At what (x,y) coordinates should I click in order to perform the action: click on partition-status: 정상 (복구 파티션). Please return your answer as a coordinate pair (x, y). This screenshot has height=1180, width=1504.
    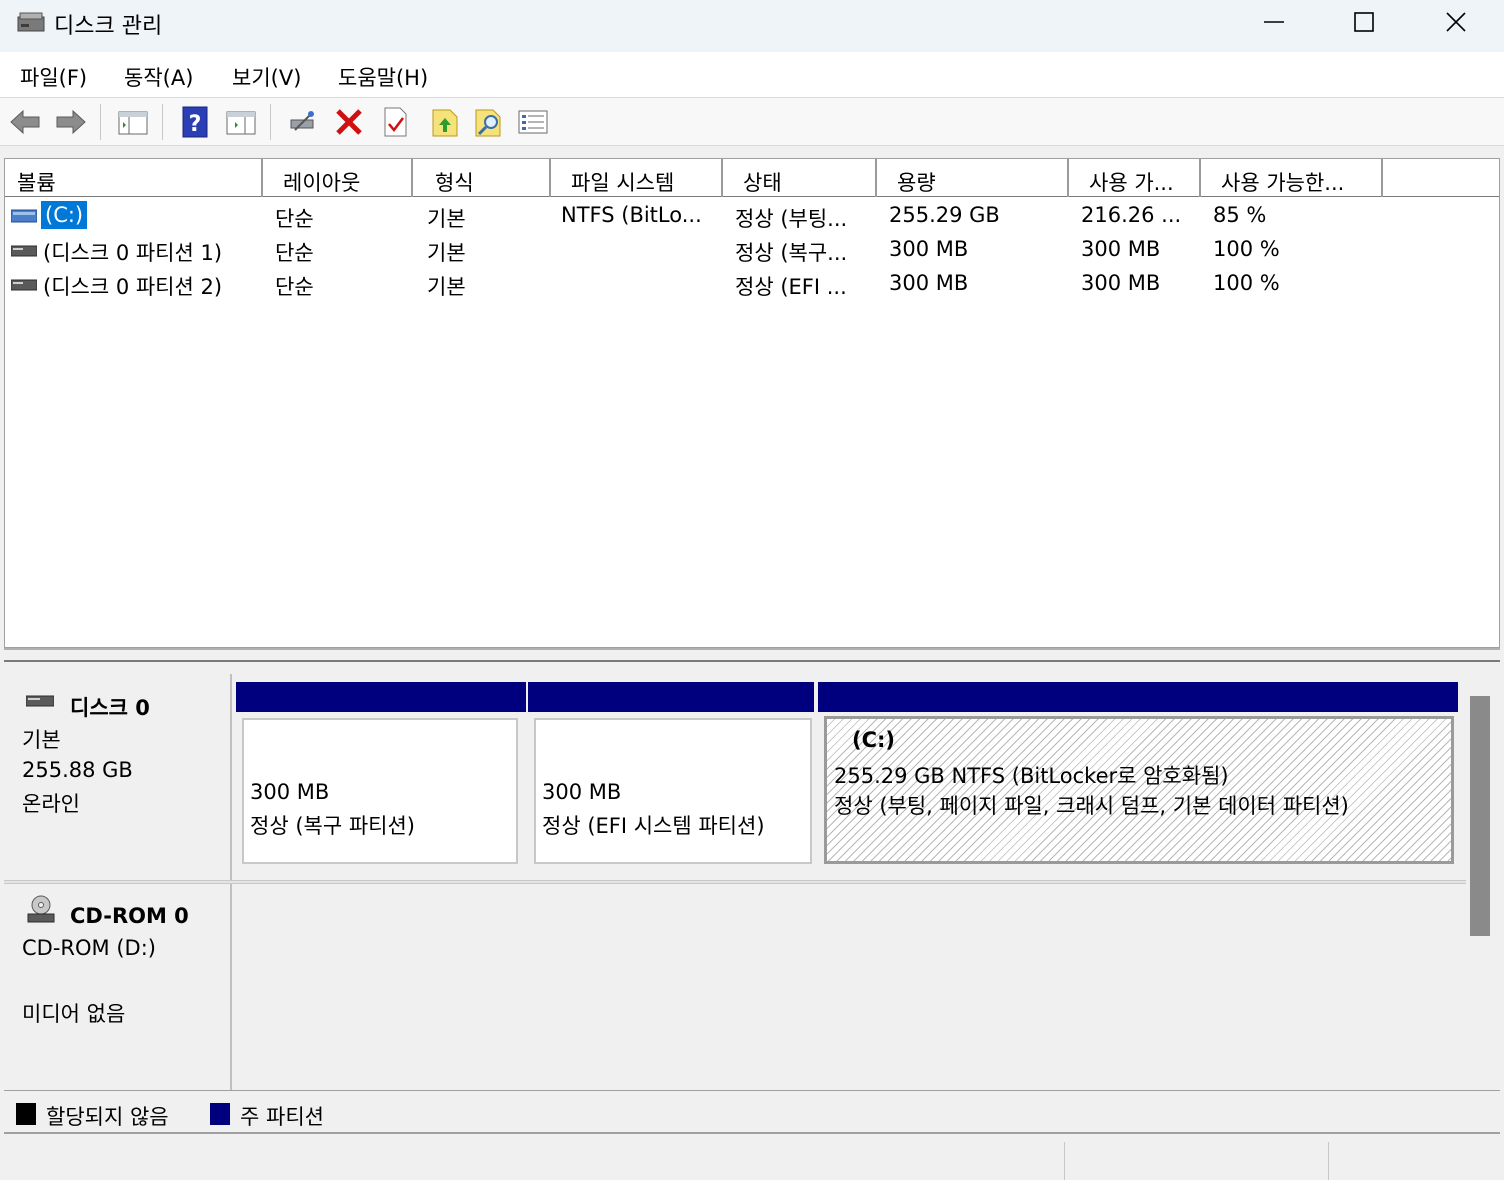
    Looking at the image, I should click on (332, 826).